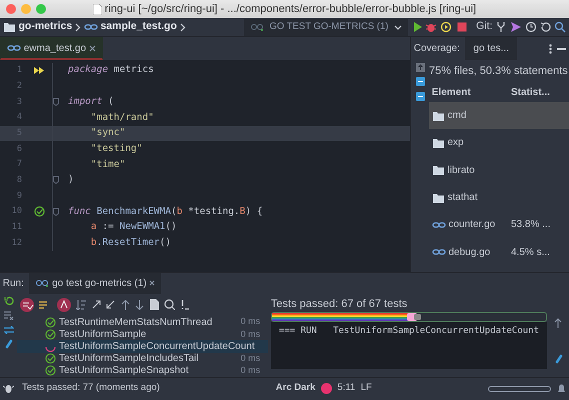 Image resolution: width=569 pixels, height=400 pixels. I want to click on sort-duration-icon, so click(81, 305).